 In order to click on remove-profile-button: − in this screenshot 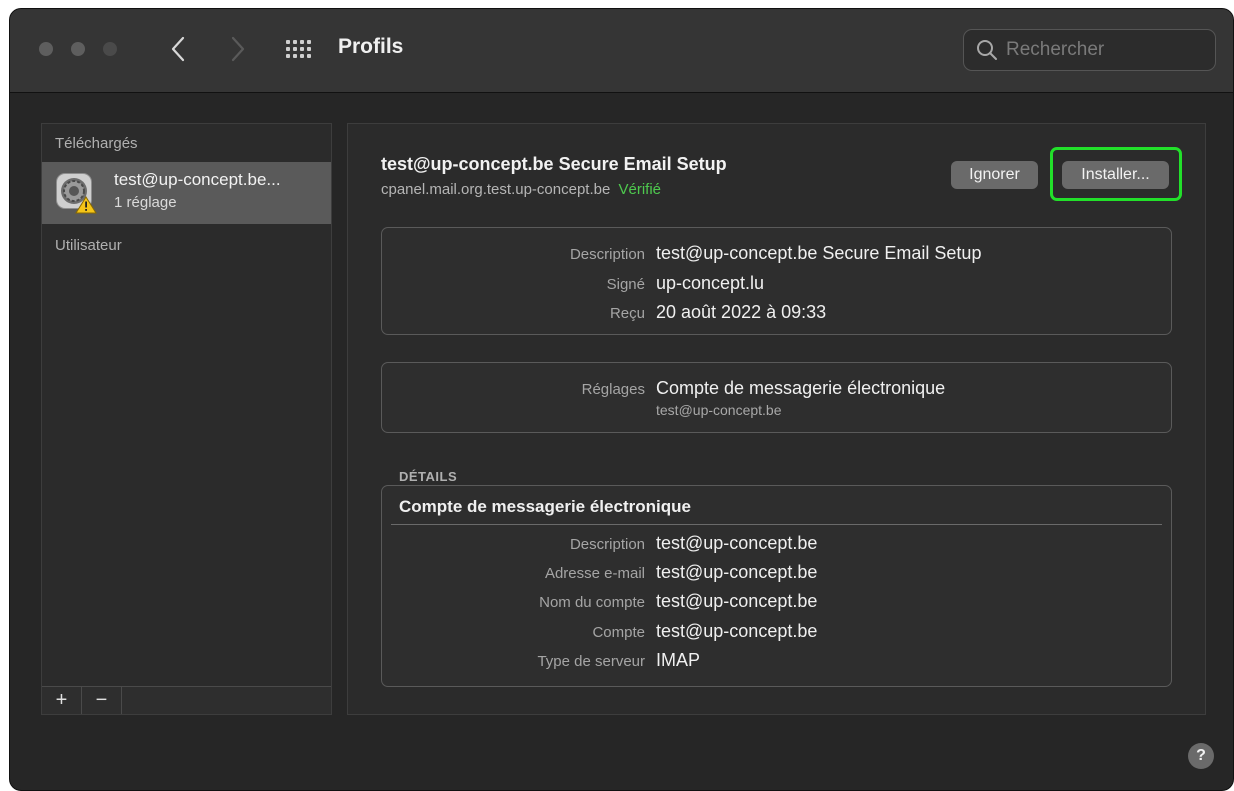, I will do `click(102, 700)`.